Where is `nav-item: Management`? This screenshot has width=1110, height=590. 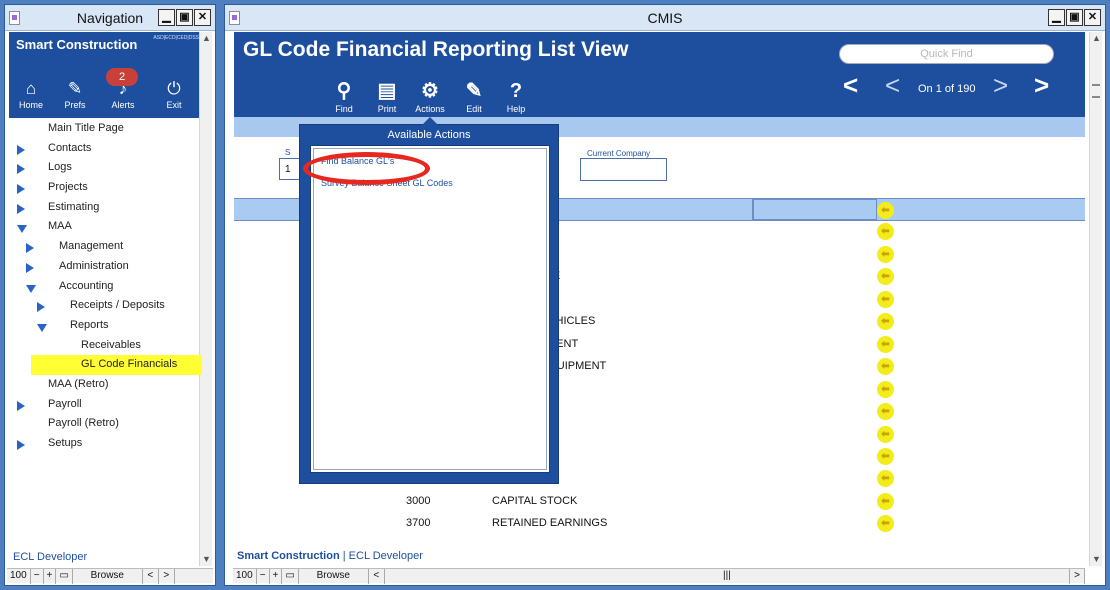 nav-item: Management is located at coordinates (105, 247).